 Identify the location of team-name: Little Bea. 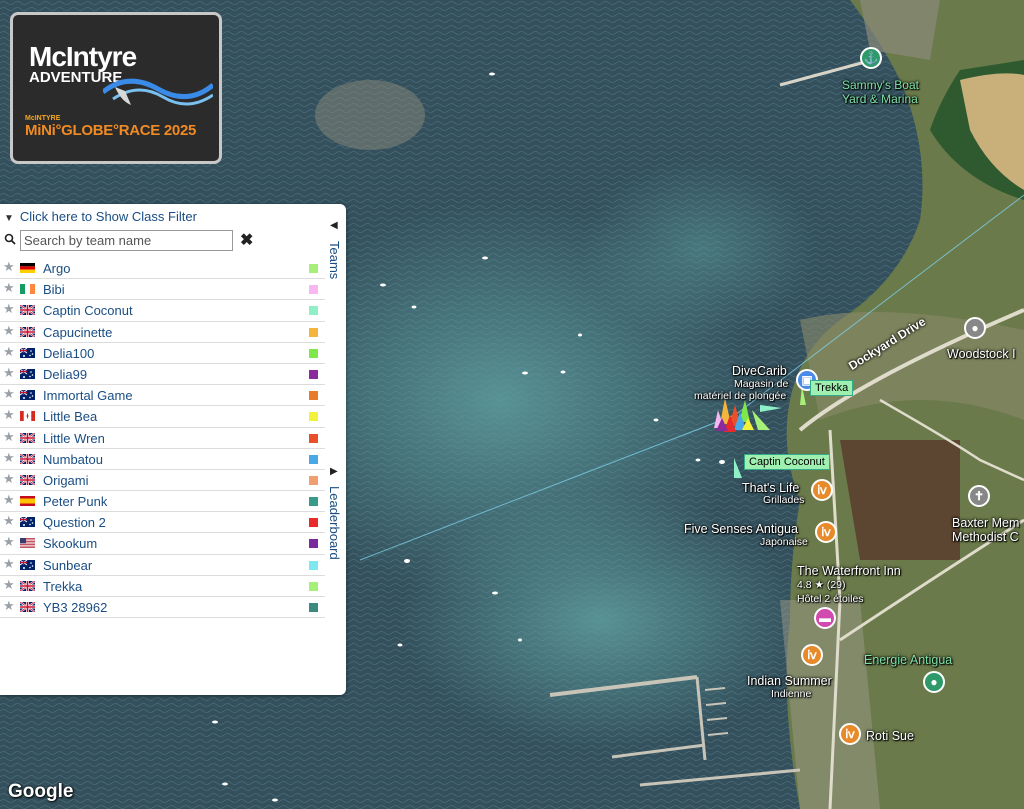
(70, 416).